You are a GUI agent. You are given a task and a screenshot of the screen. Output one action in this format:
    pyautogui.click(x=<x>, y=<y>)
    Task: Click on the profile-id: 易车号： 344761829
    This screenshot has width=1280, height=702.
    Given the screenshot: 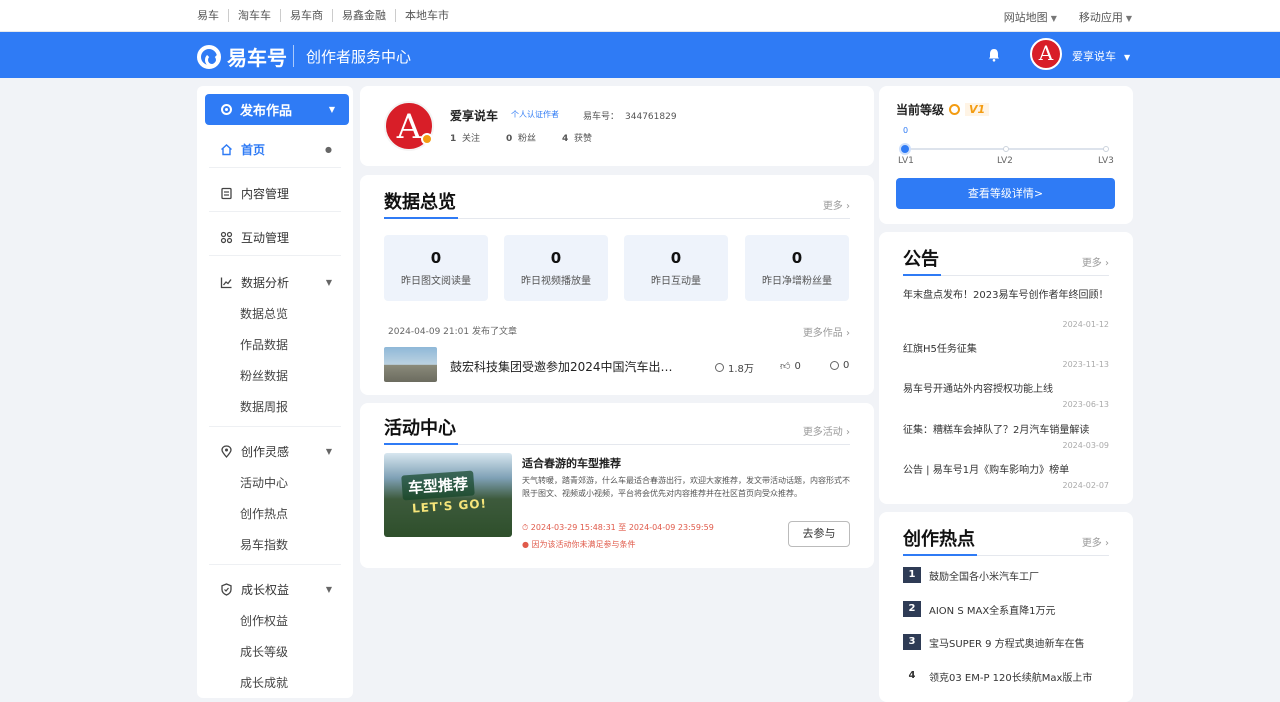 What is the action you would take?
    pyautogui.click(x=630, y=115)
    